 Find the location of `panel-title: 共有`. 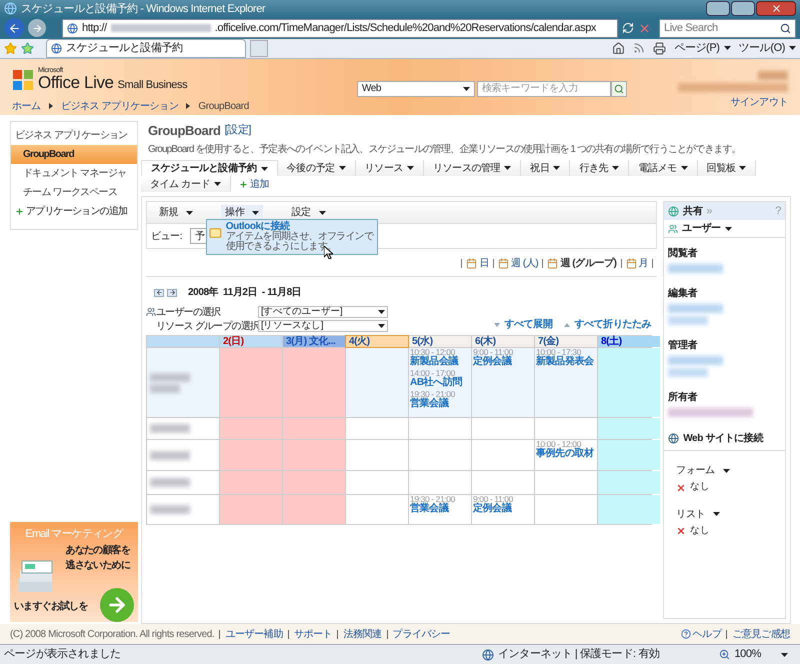

panel-title: 共有 is located at coordinates (692, 211).